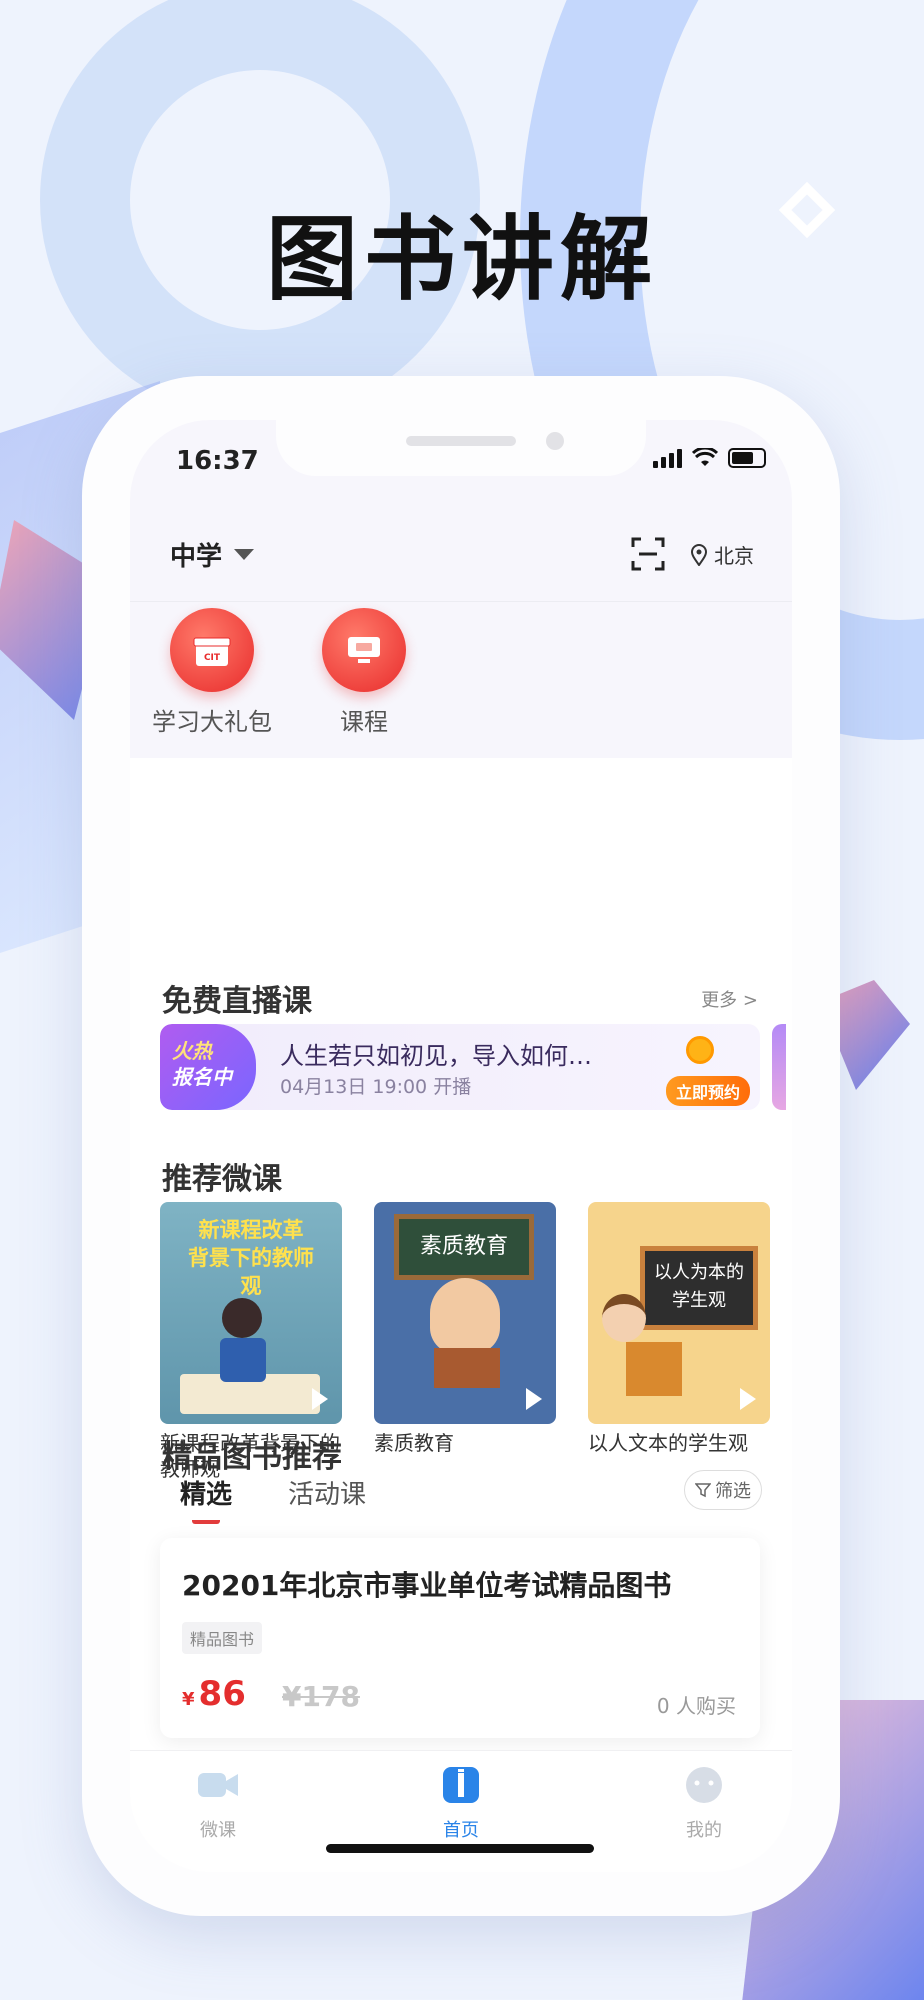  What do you see at coordinates (461, 259) in the screenshot?
I see `promo-headline: 图书讲解` at bounding box center [461, 259].